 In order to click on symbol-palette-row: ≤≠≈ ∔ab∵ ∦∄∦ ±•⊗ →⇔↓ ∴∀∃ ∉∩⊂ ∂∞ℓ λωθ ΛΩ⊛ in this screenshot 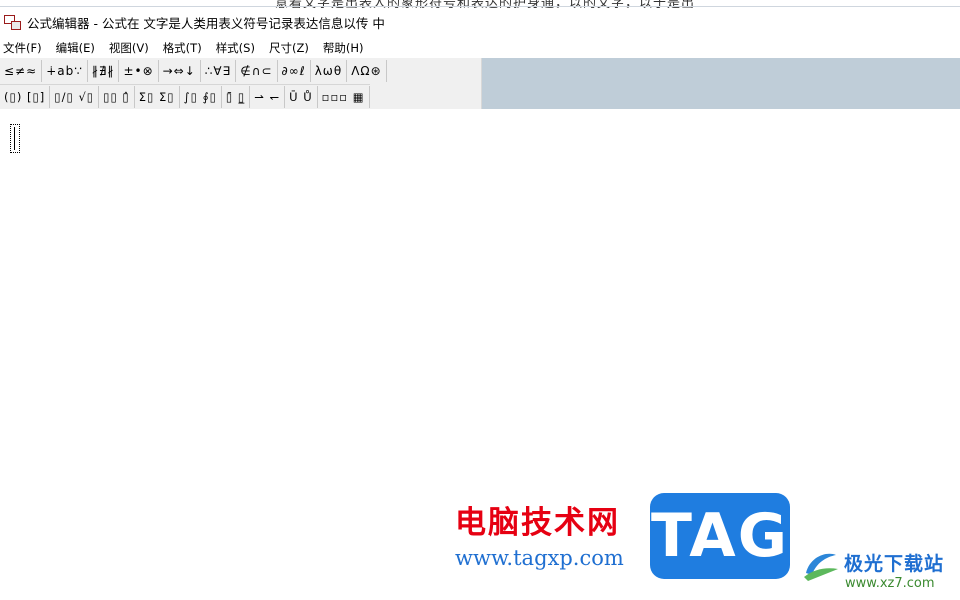, I will do `click(193, 71)`.